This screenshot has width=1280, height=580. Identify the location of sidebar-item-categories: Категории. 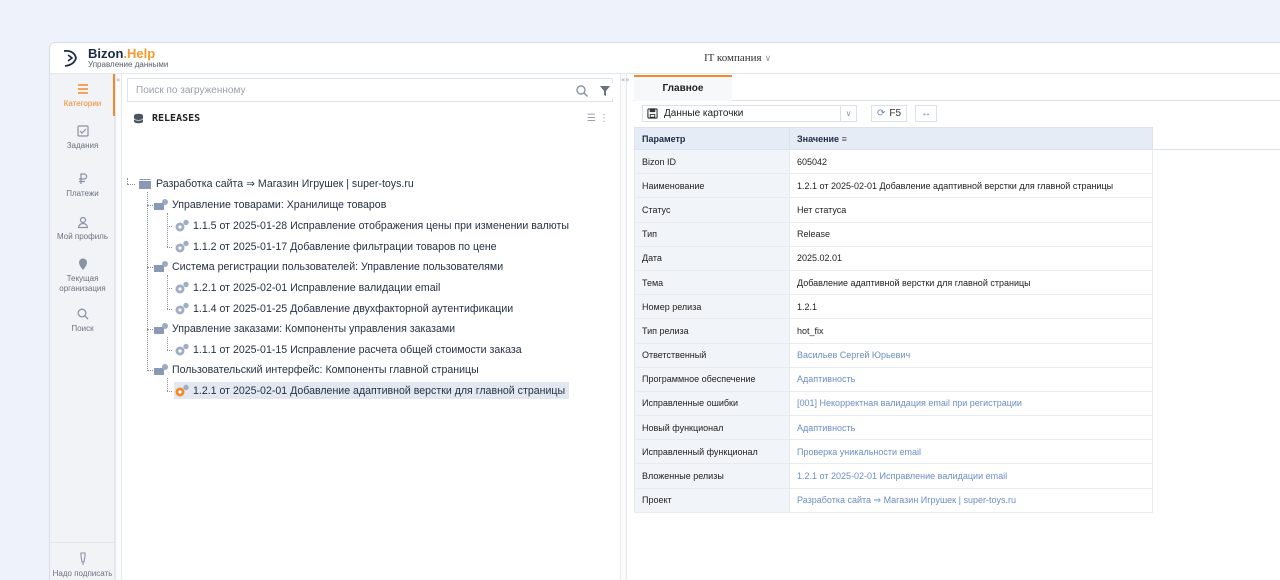
(83, 95).